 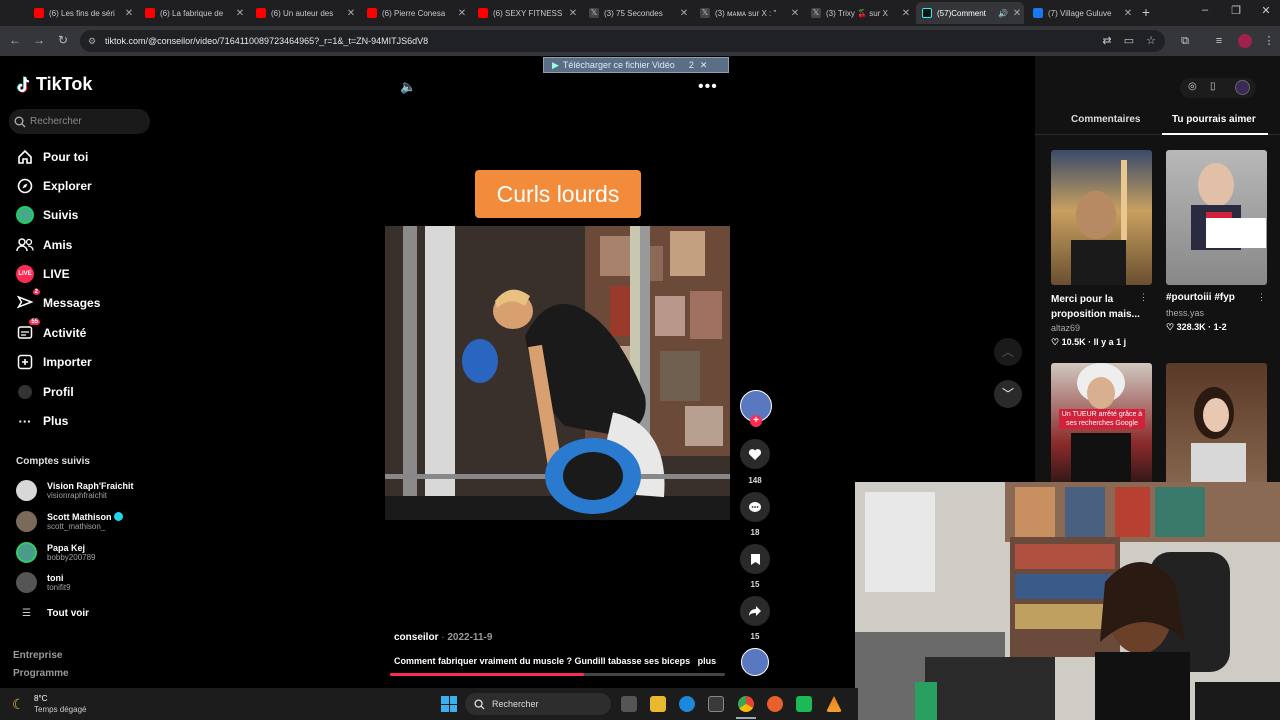 What do you see at coordinates (704, 65) in the screenshot?
I see `close-banner-icon: ✕` at bounding box center [704, 65].